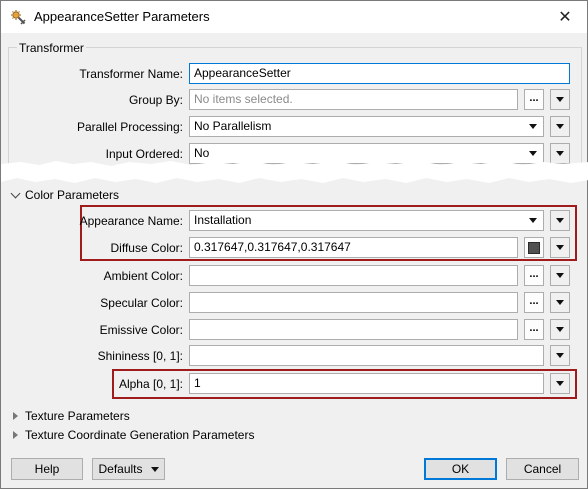  What do you see at coordinates (366, 126) in the screenshot?
I see `parallel-processing-select: No Parallelism` at bounding box center [366, 126].